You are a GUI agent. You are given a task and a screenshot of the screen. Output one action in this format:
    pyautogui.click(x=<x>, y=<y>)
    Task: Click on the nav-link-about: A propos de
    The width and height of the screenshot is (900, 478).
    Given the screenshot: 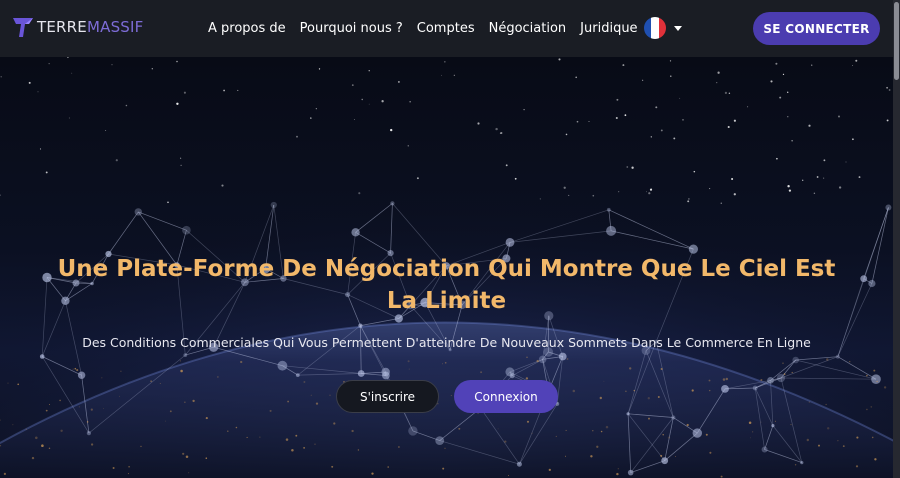 What is the action you would take?
    pyautogui.click(x=247, y=28)
    